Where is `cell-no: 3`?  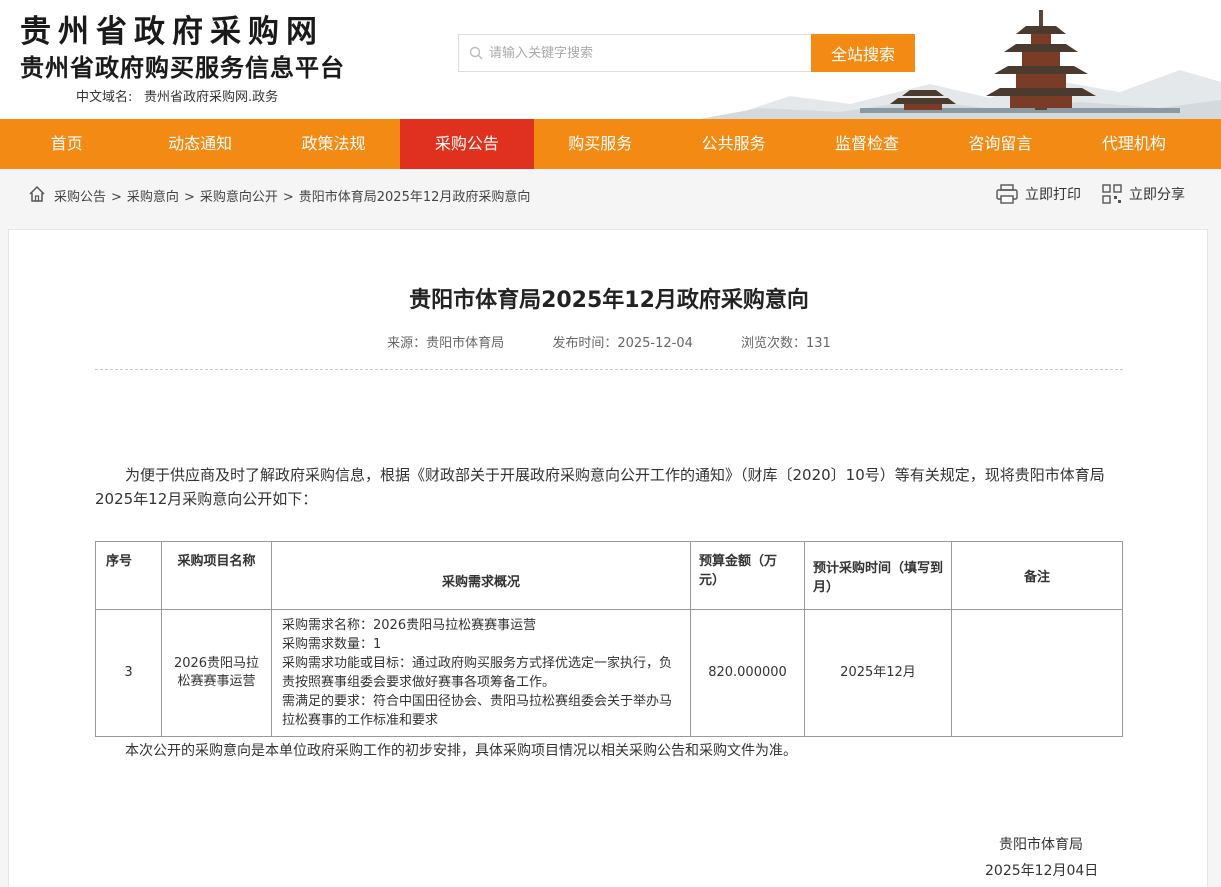 cell-no: 3 is located at coordinates (128, 673).